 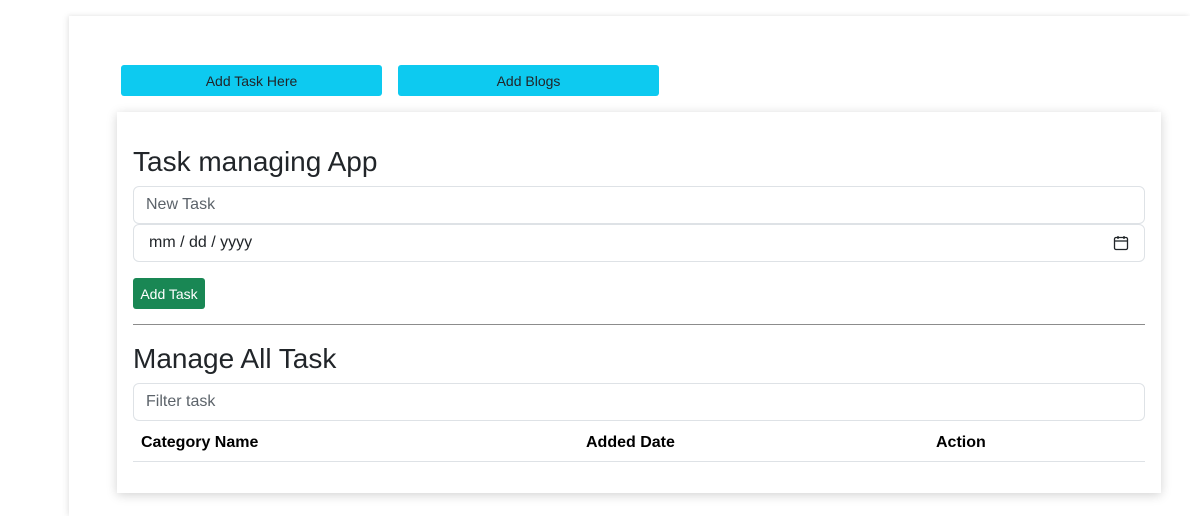 I want to click on date-input: mm / dd / yyyy, so click(x=639, y=243).